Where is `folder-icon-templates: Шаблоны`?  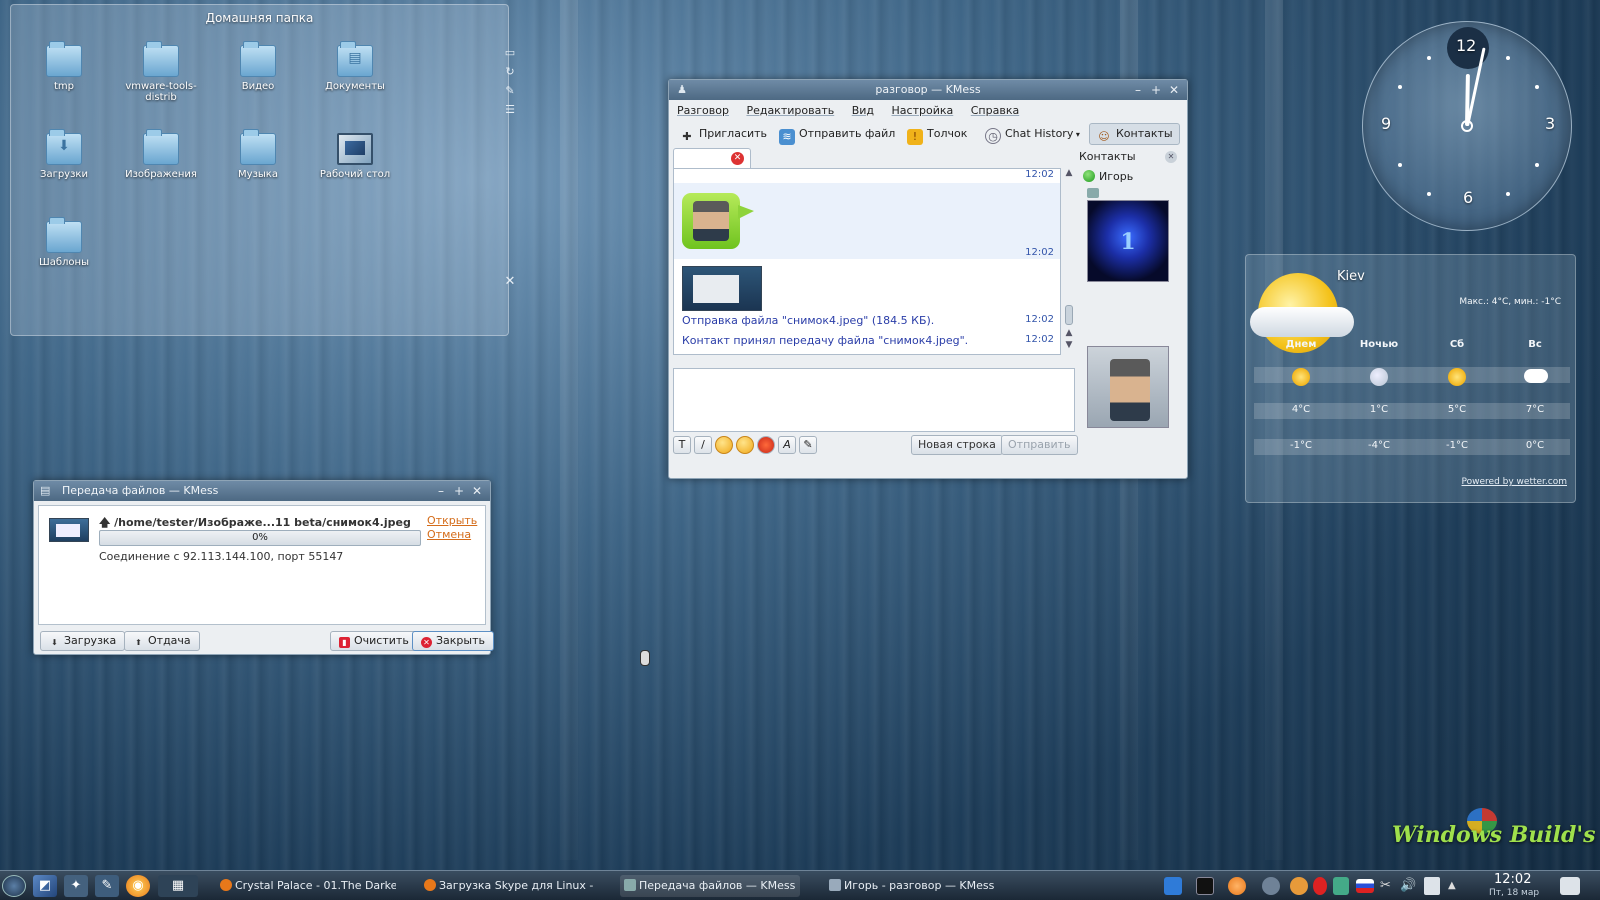
folder-icon-templates: Шаблоны is located at coordinates (64, 242).